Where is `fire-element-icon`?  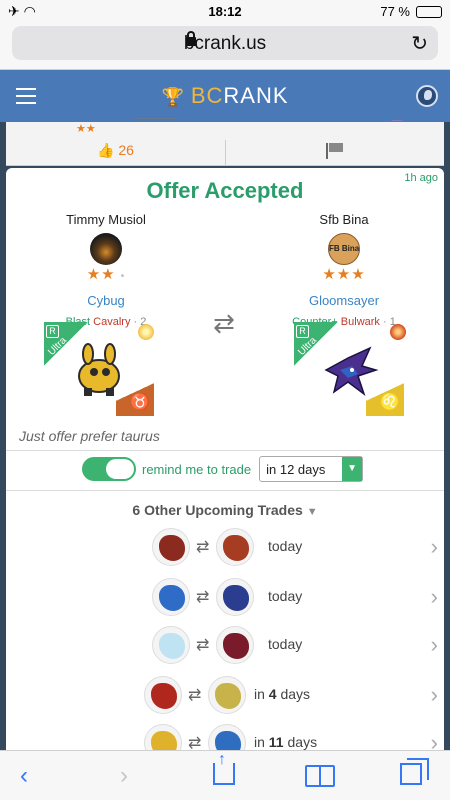
fire-element-icon is located at coordinates (398, 332).